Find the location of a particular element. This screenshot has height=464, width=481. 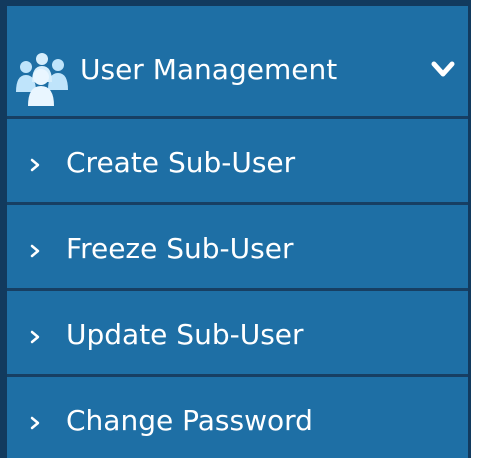

chevron-down-icon is located at coordinates (443, 69).